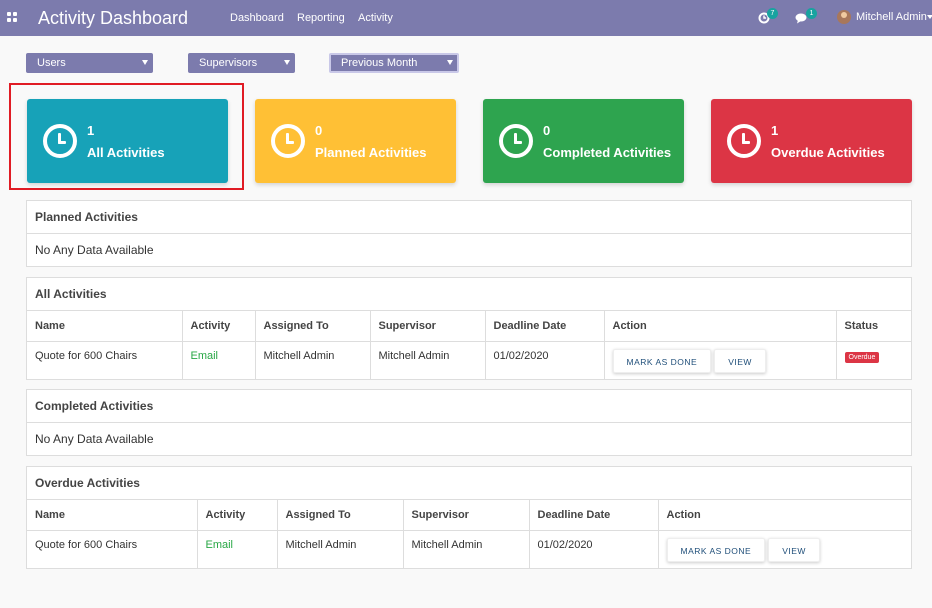 The width and height of the screenshot is (932, 608). I want to click on supervisors-filter-select: Supervisors, so click(241, 63).